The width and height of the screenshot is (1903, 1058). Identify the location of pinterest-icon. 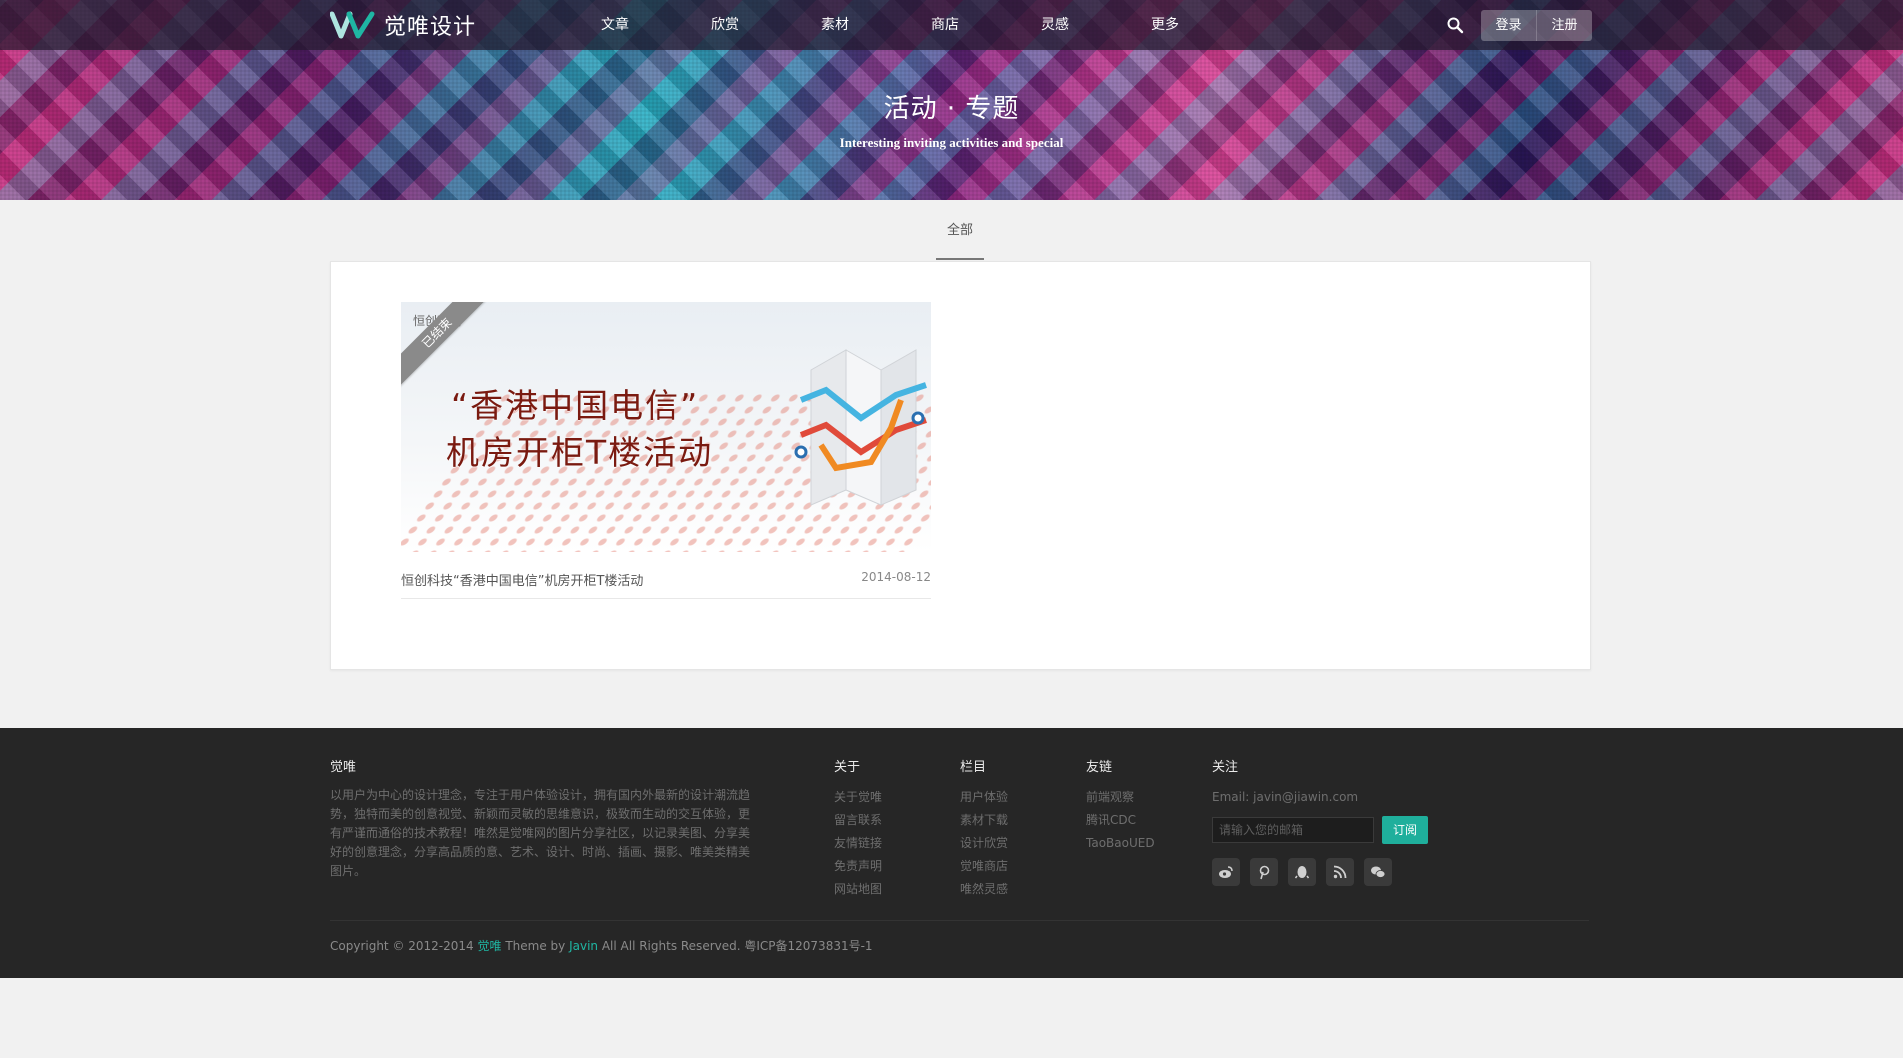
(1264, 872).